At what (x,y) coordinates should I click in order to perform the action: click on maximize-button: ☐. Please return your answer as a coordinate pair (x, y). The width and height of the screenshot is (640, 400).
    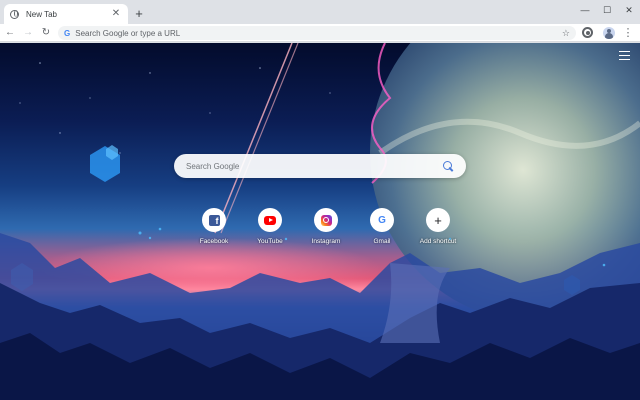
    Looking at the image, I should click on (607, 10).